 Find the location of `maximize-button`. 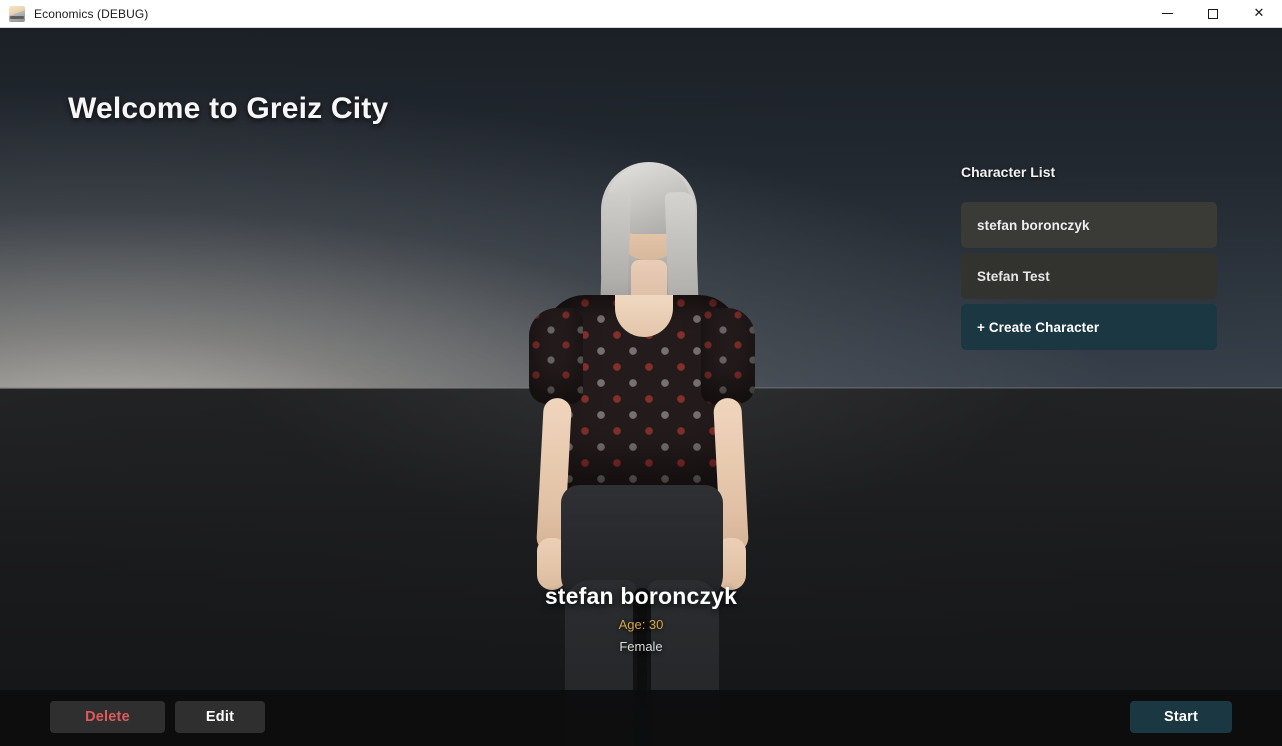

maximize-button is located at coordinates (1213, 14).